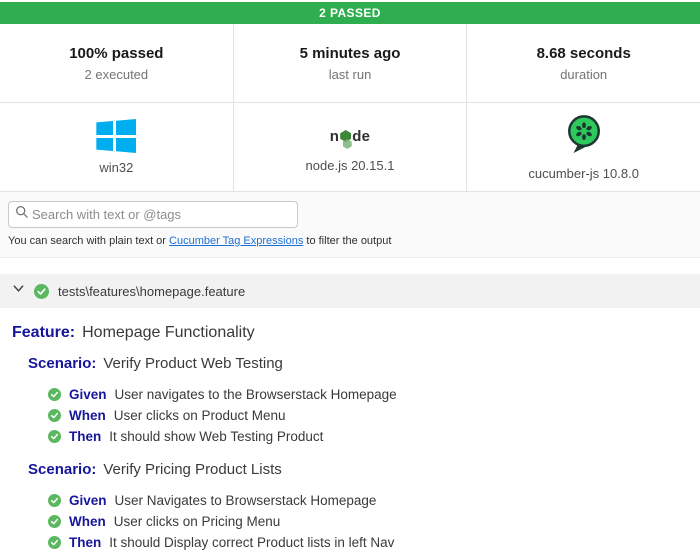 This screenshot has width=700, height=558. What do you see at coordinates (161, 214) in the screenshot?
I see `search-input` at bounding box center [161, 214].